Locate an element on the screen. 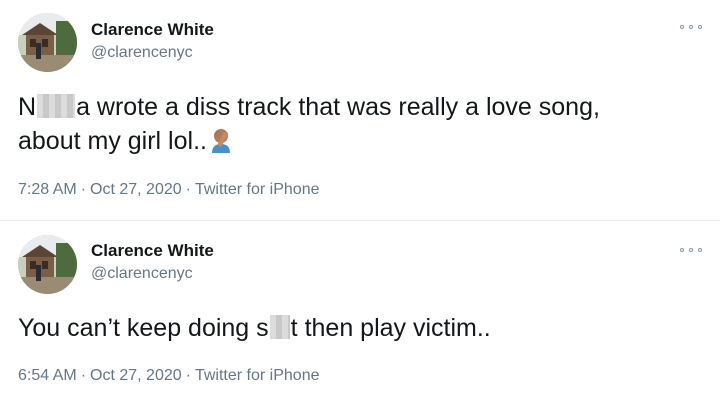 The width and height of the screenshot is (720, 406). tweet-meta: 7:28 AM · Oct 27, 2020 · Twitter for iPhone is located at coordinates (168, 190).